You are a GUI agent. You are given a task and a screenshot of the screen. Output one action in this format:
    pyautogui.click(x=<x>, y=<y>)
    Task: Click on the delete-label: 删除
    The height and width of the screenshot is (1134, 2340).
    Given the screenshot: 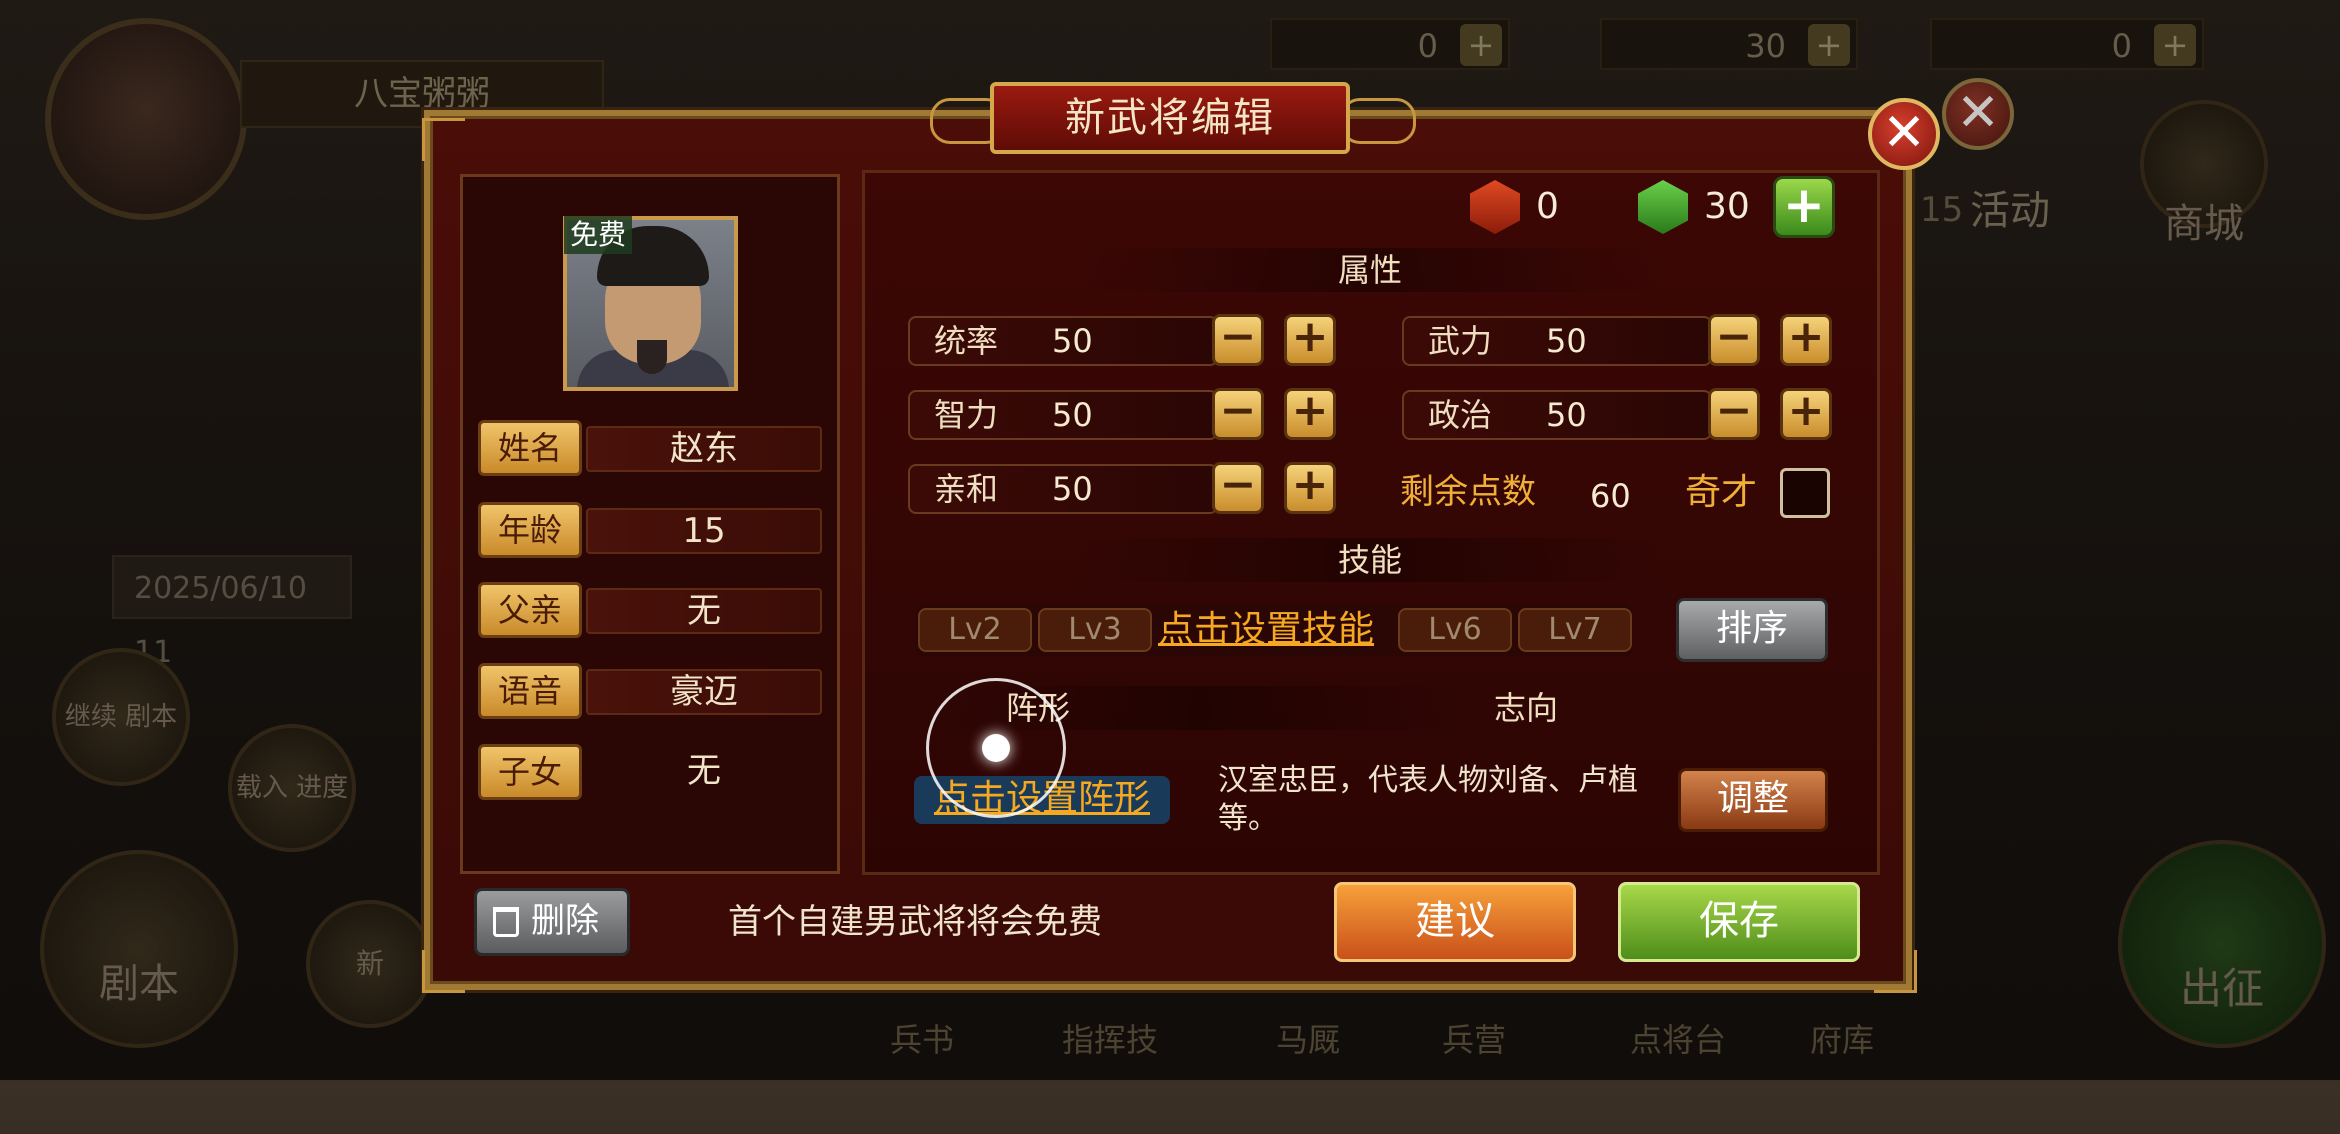 What is the action you would take?
    pyautogui.click(x=565, y=921)
    